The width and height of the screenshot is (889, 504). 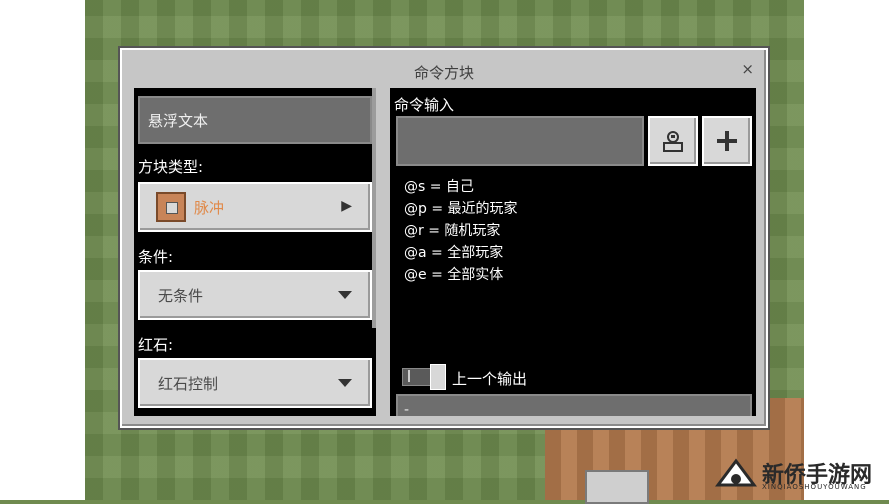 I want to click on background-left, so click(x=42, y=250).